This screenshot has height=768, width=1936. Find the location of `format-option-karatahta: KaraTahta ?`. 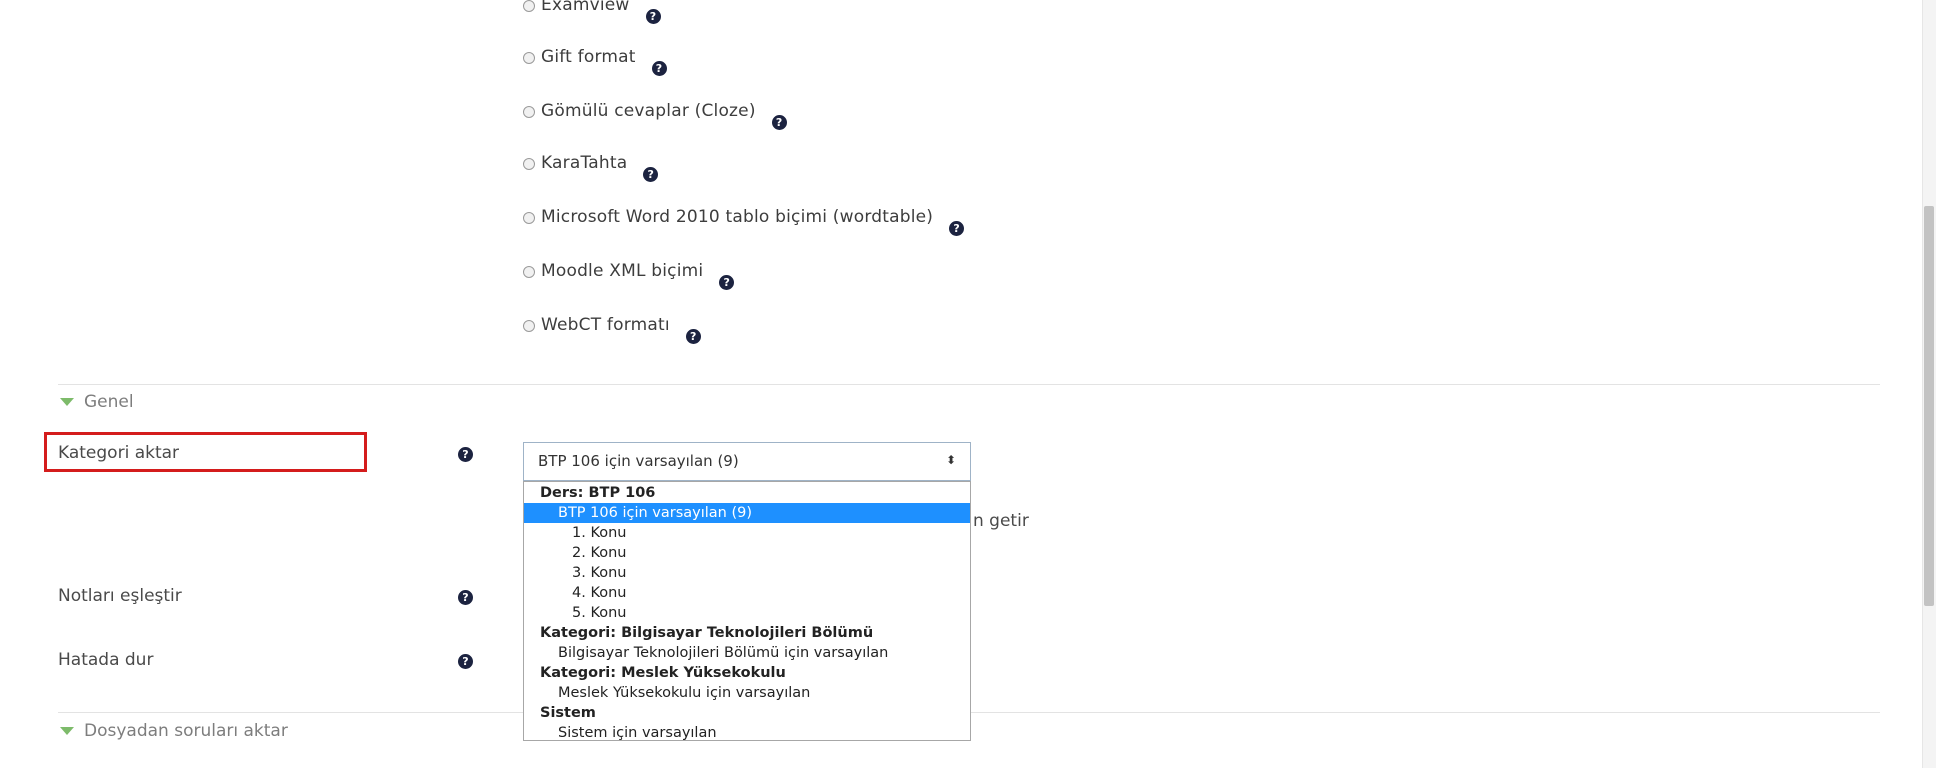

format-option-karatahta: KaraTahta ? is located at coordinates (591, 167).